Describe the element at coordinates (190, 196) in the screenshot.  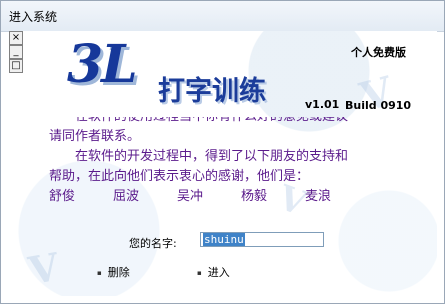
I see `credit-name: 吴冲` at that location.